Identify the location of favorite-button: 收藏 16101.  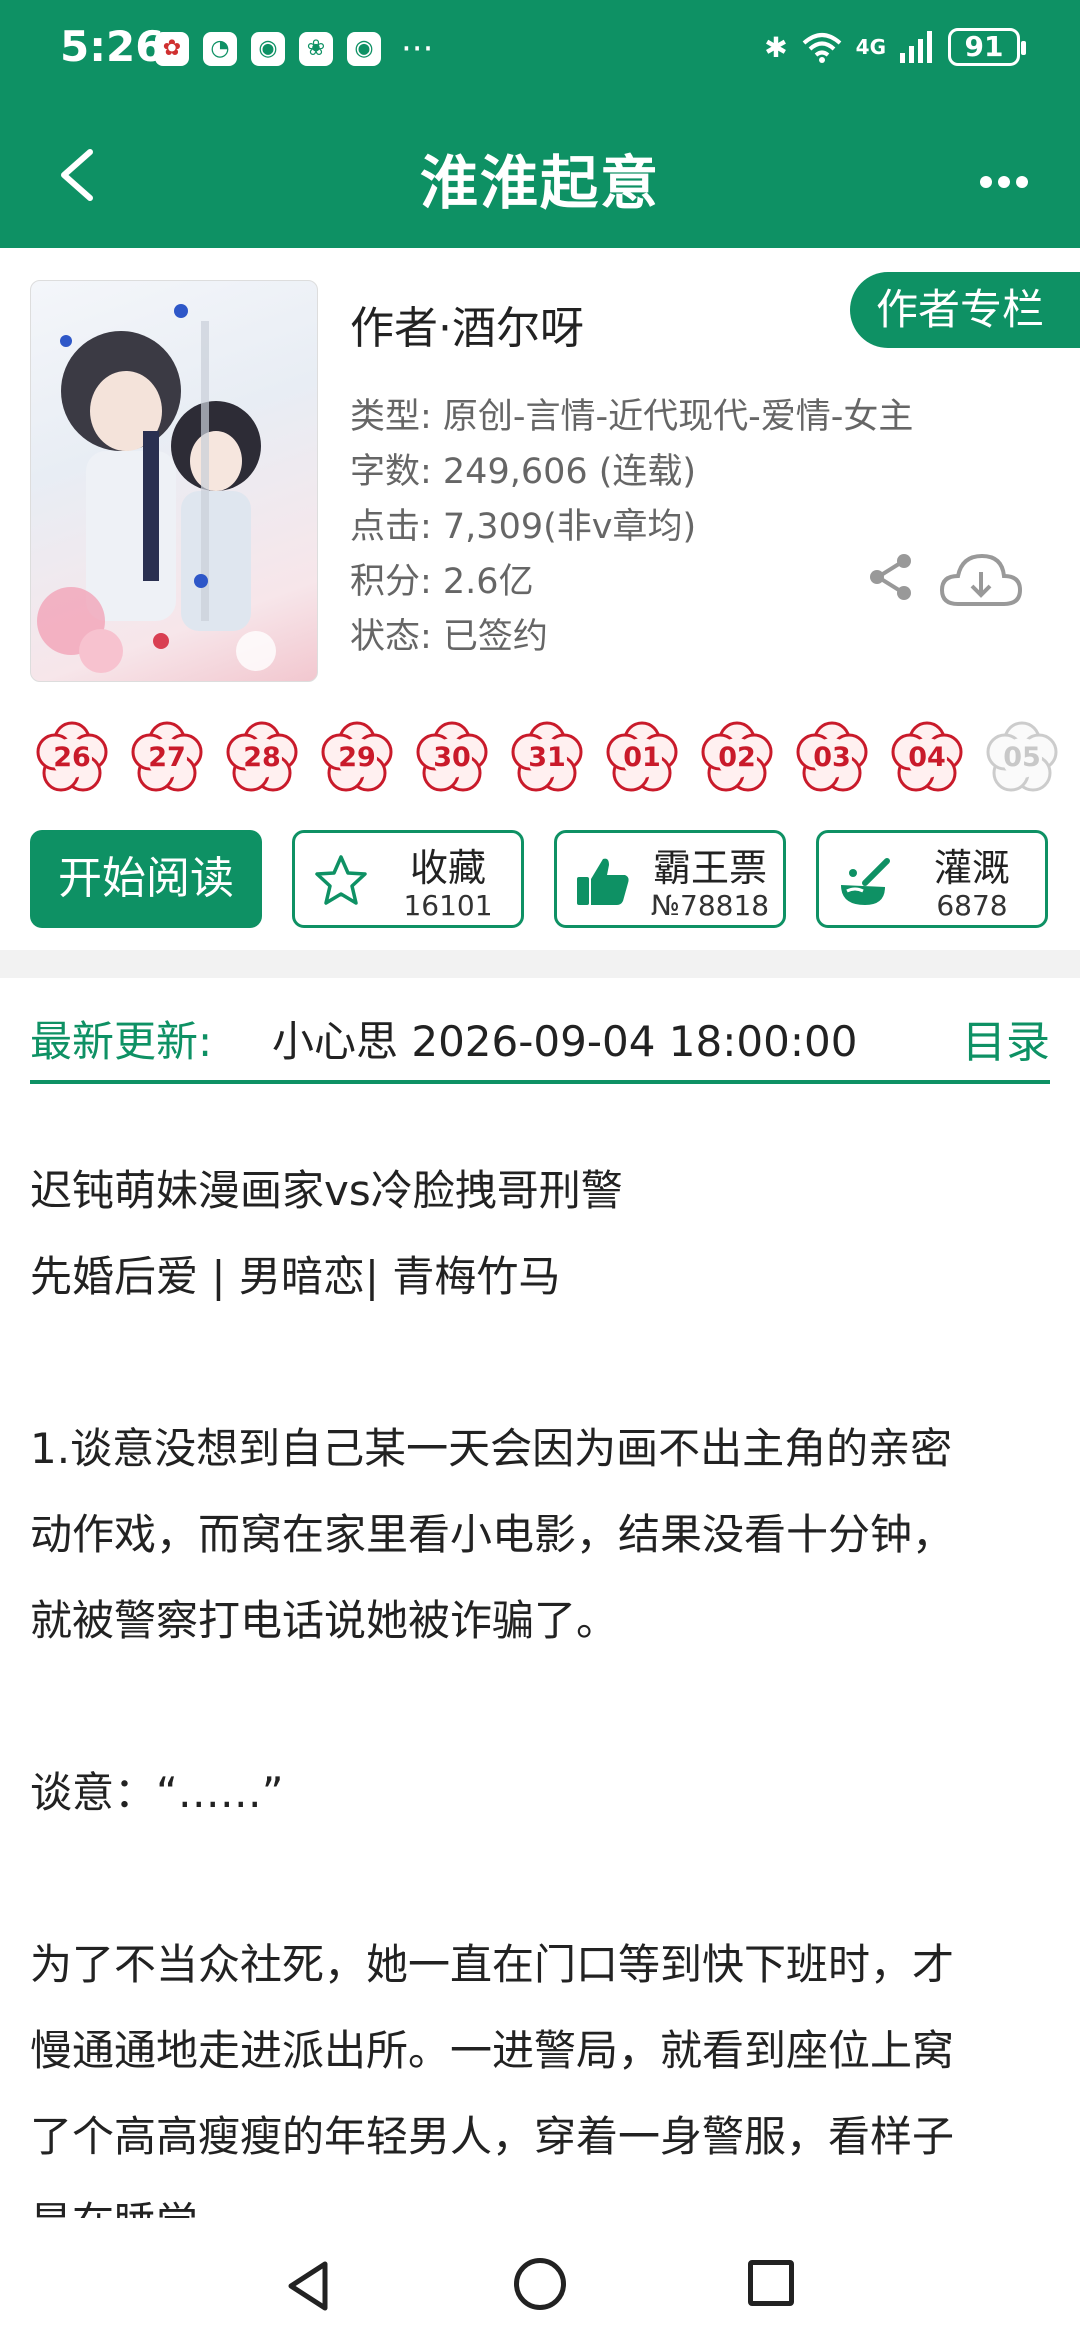
(408, 879).